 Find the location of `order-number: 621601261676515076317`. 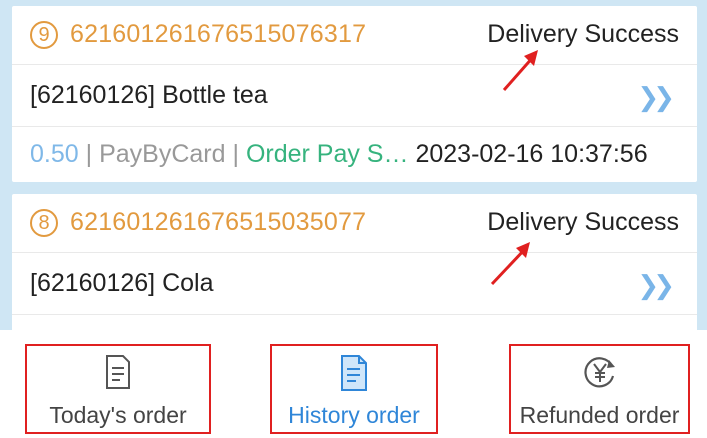

order-number: 621601261676515076317 is located at coordinates (218, 34).